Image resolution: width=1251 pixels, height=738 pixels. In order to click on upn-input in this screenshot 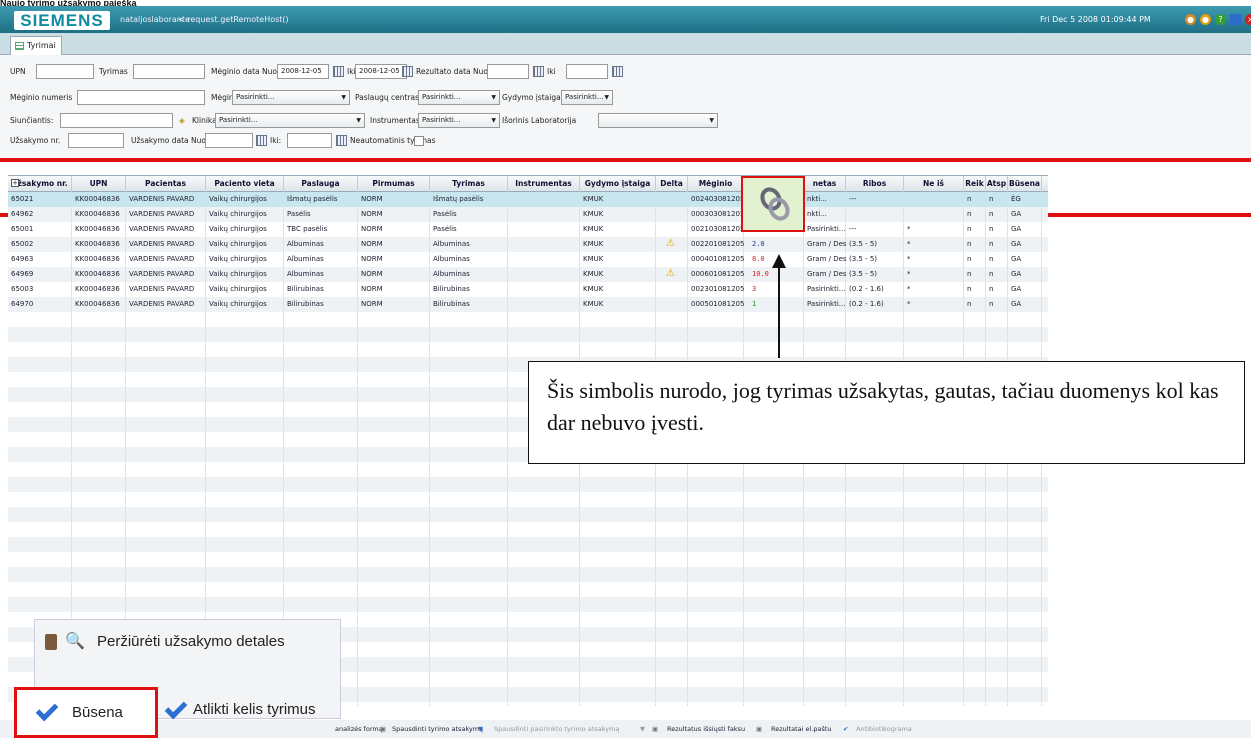, I will do `click(65, 71)`.